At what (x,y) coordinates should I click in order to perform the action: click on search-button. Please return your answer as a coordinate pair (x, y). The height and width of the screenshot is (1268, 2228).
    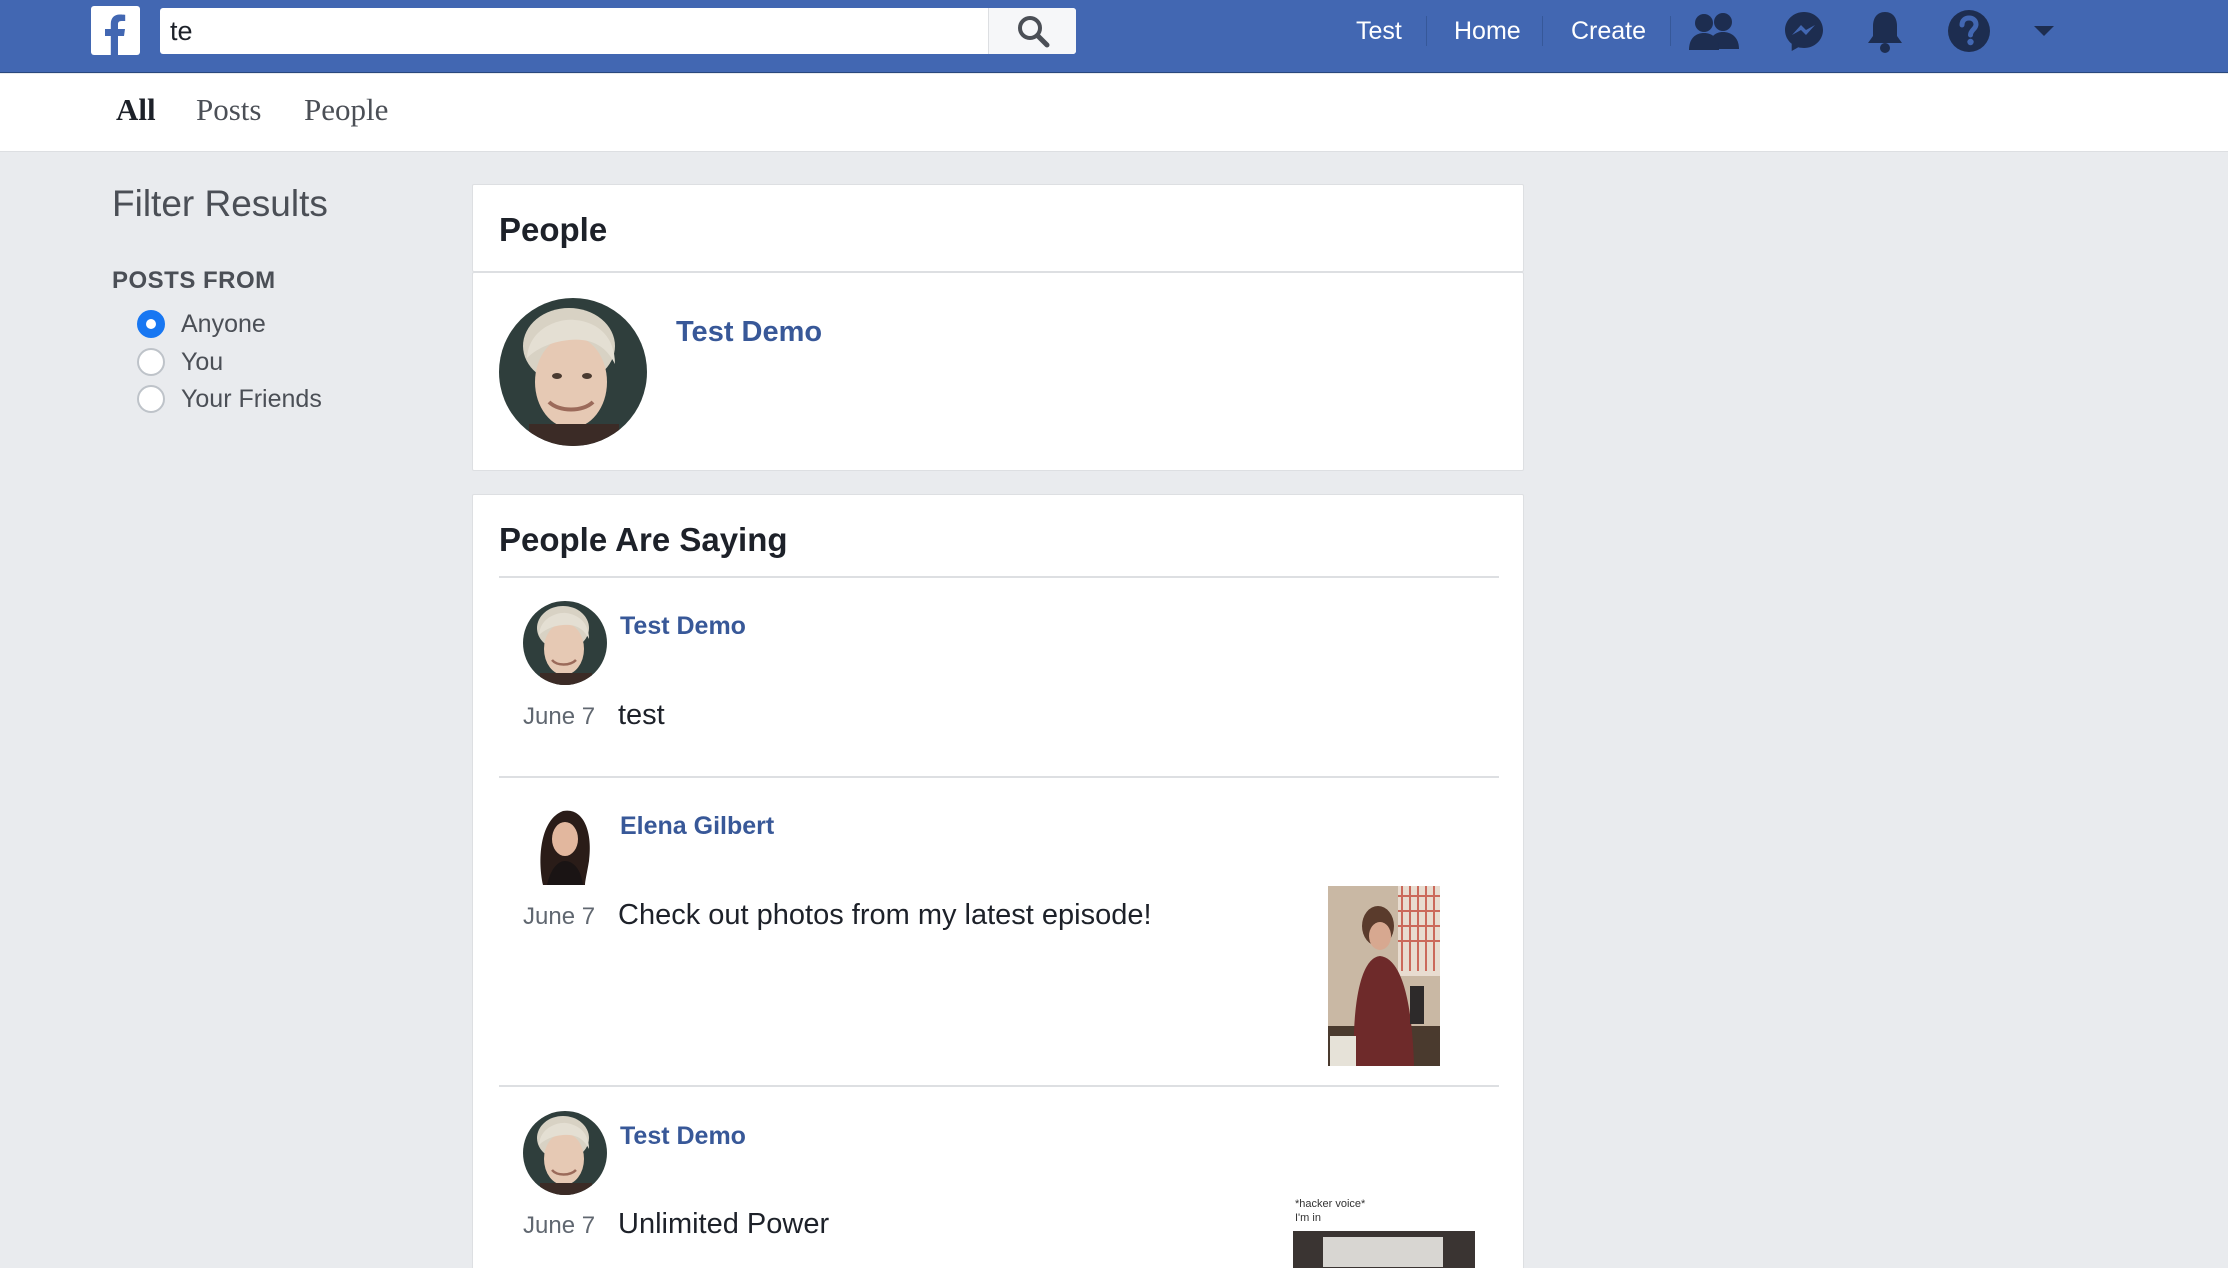
    Looking at the image, I should click on (1032, 31).